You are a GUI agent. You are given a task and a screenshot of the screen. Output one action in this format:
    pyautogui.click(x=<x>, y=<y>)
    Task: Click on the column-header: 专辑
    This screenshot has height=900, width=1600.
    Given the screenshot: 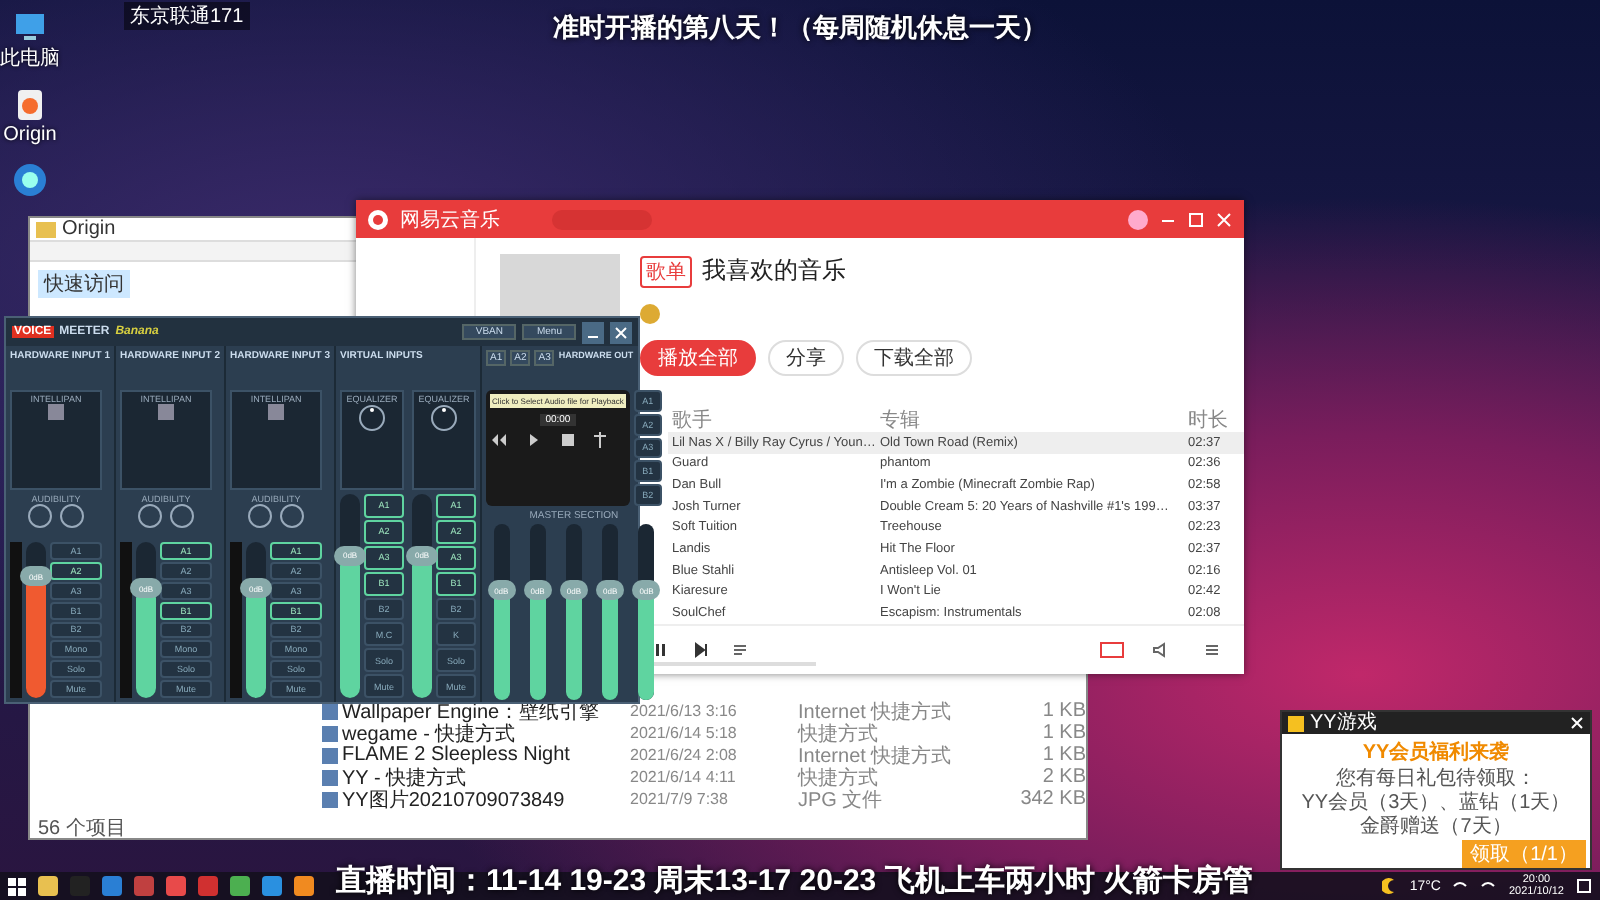 What is the action you would take?
    pyautogui.click(x=901, y=421)
    